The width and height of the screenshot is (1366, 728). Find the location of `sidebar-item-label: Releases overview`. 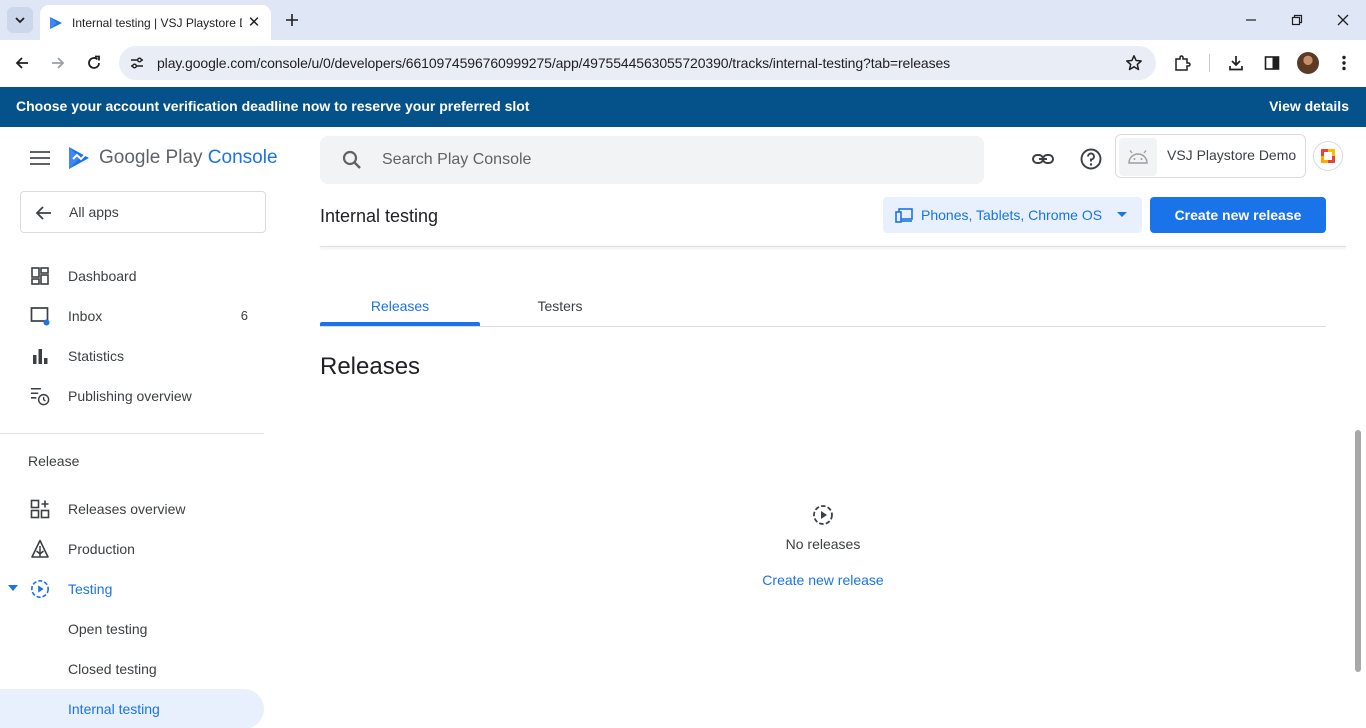

sidebar-item-label: Releases overview is located at coordinates (127, 509).